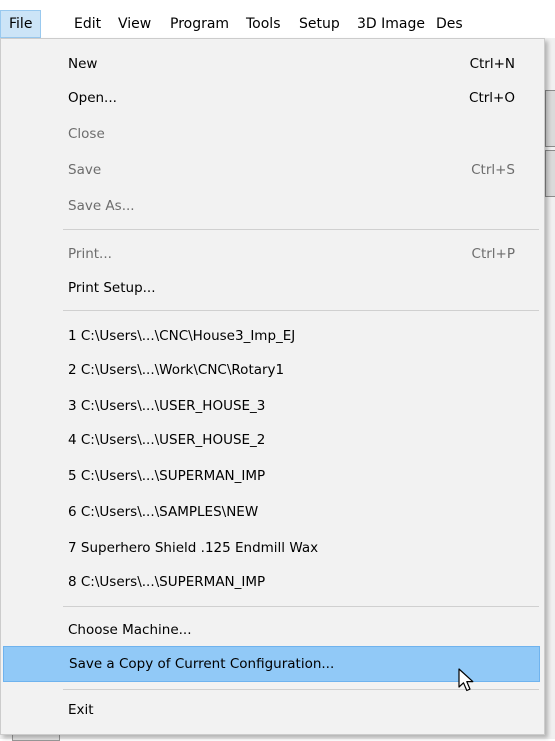 The image size is (555, 741). I want to click on menu-edit: Edit, so click(87, 24).